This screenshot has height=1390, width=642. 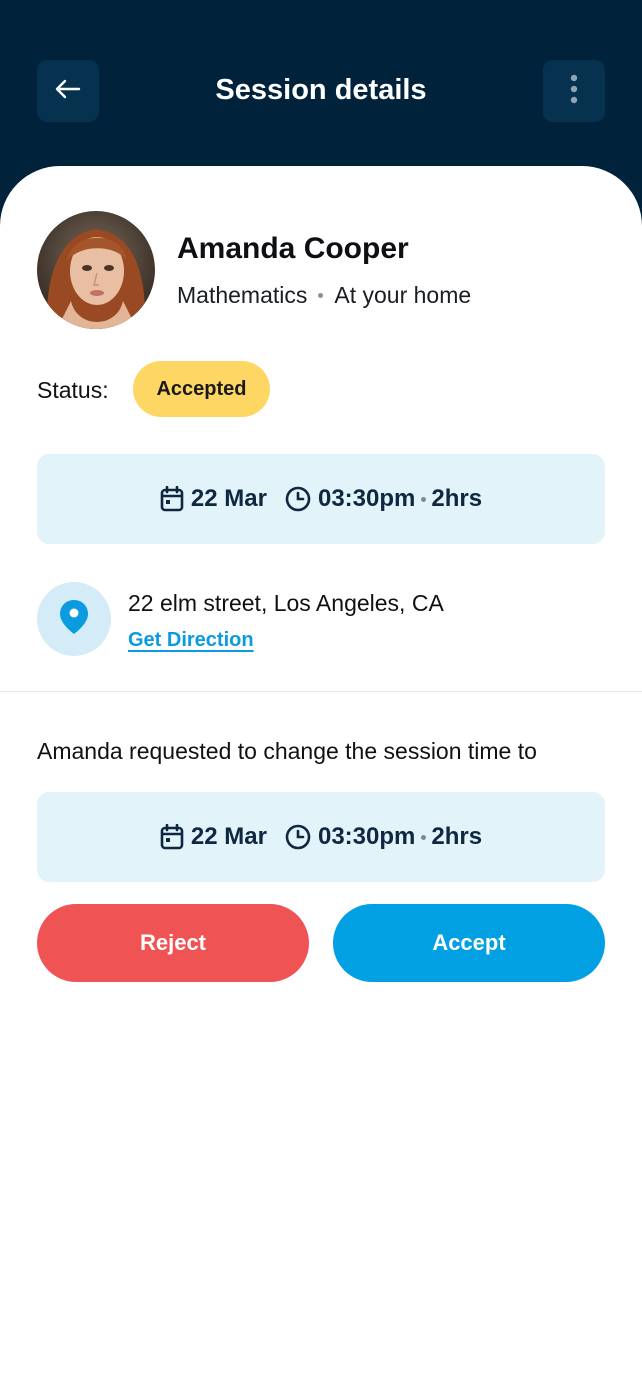 I want to click on more-vertical-icon, so click(x=574, y=91).